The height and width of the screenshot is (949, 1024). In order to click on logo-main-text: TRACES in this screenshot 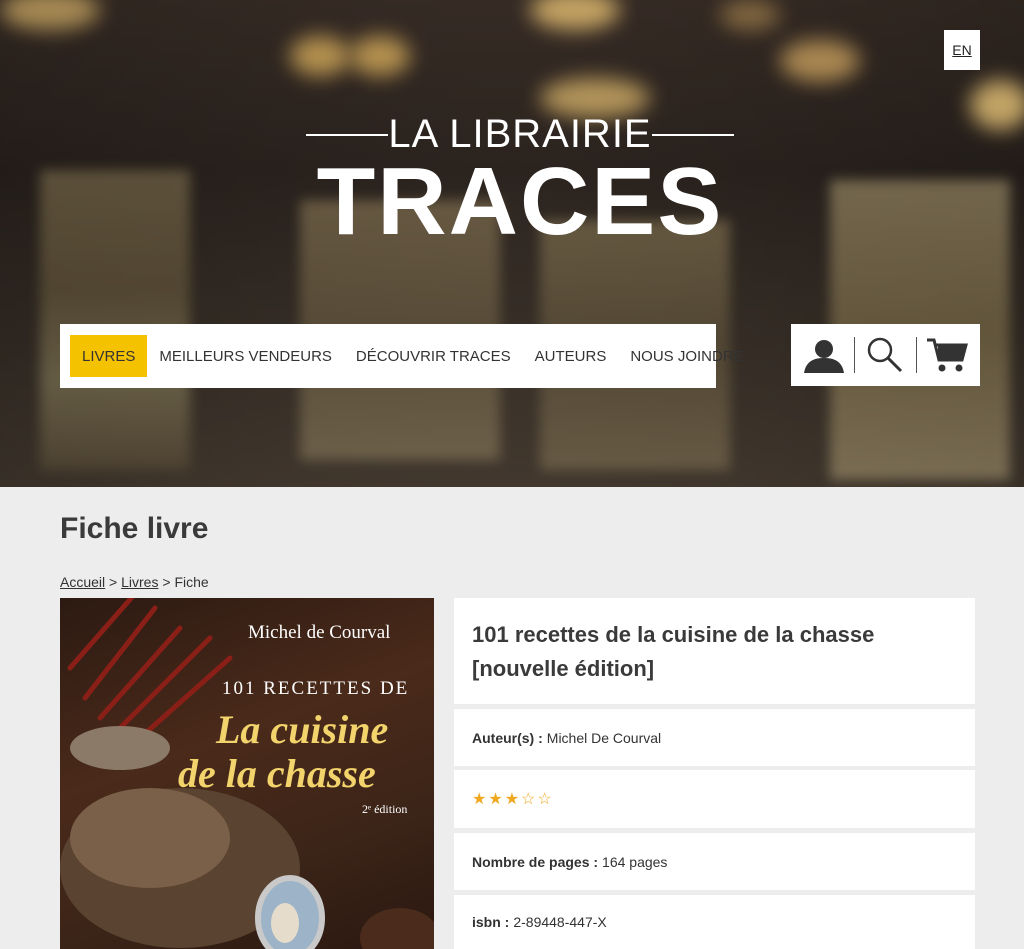, I will do `click(520, 201)`.